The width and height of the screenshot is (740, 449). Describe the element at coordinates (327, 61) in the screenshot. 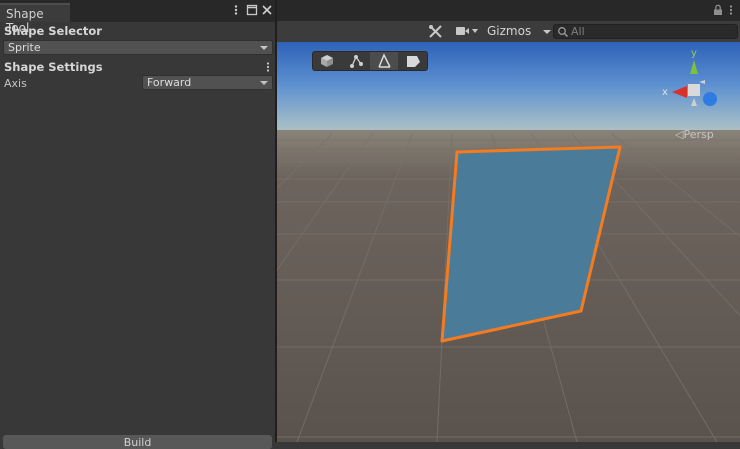

I see `cube-icon` at that location.